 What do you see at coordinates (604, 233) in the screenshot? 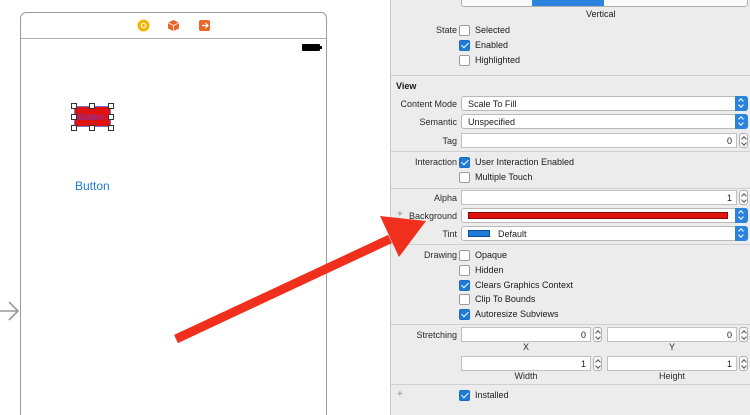
I see `tint-color-popup: Default` at bounding box center [604, 233].